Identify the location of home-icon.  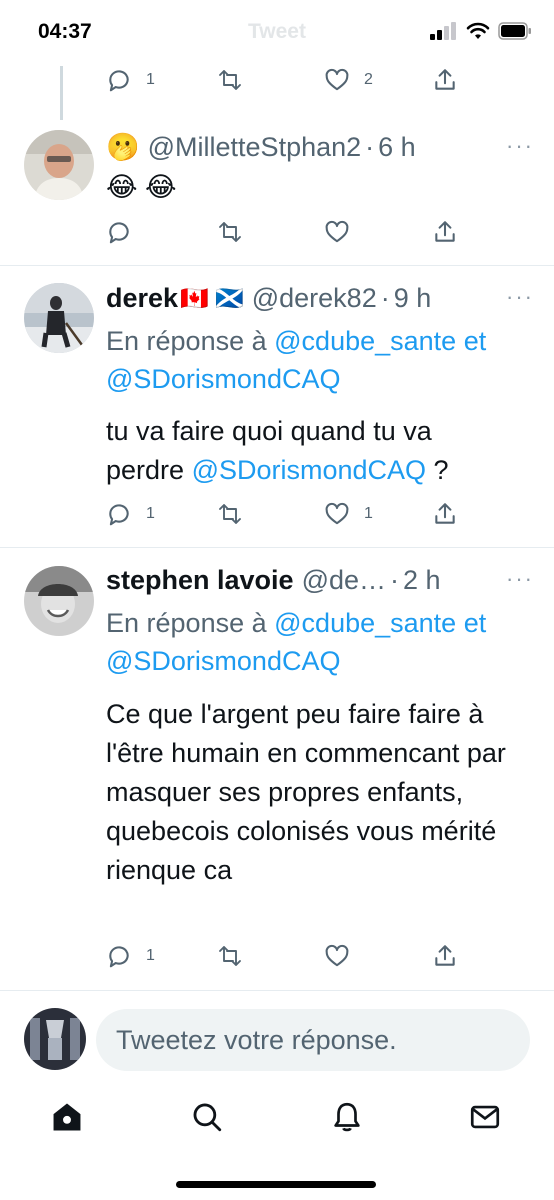
(67, 1117).